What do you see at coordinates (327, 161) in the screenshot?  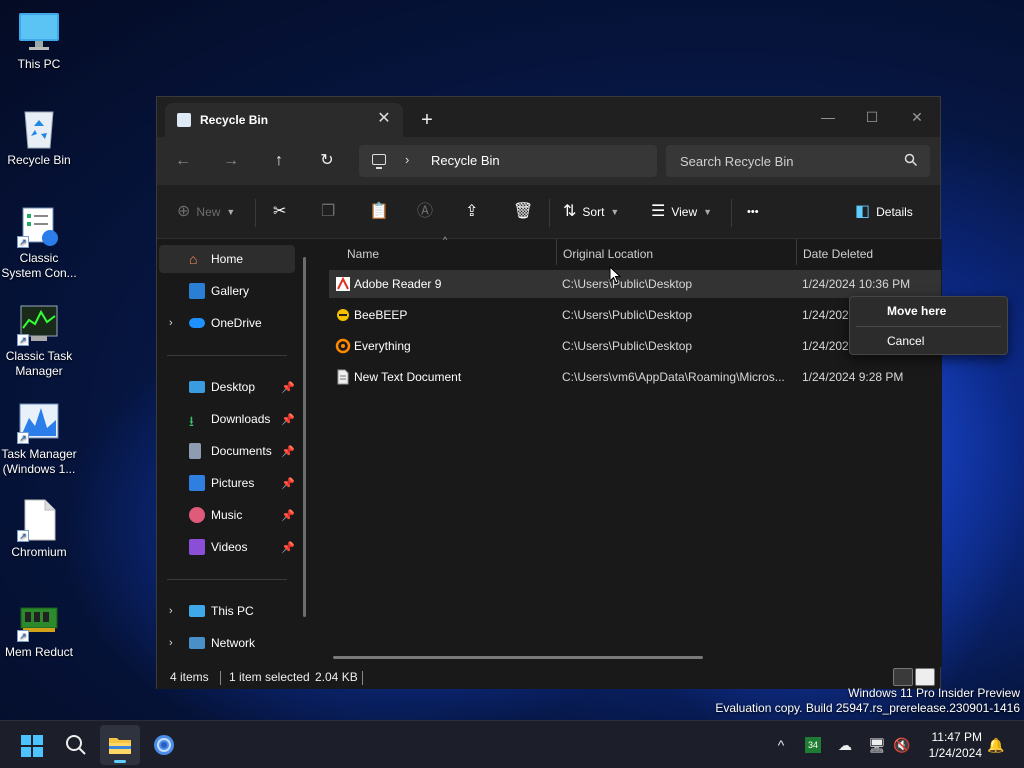 I see `refresh-button: ↻` at bounding box center [327, 161].